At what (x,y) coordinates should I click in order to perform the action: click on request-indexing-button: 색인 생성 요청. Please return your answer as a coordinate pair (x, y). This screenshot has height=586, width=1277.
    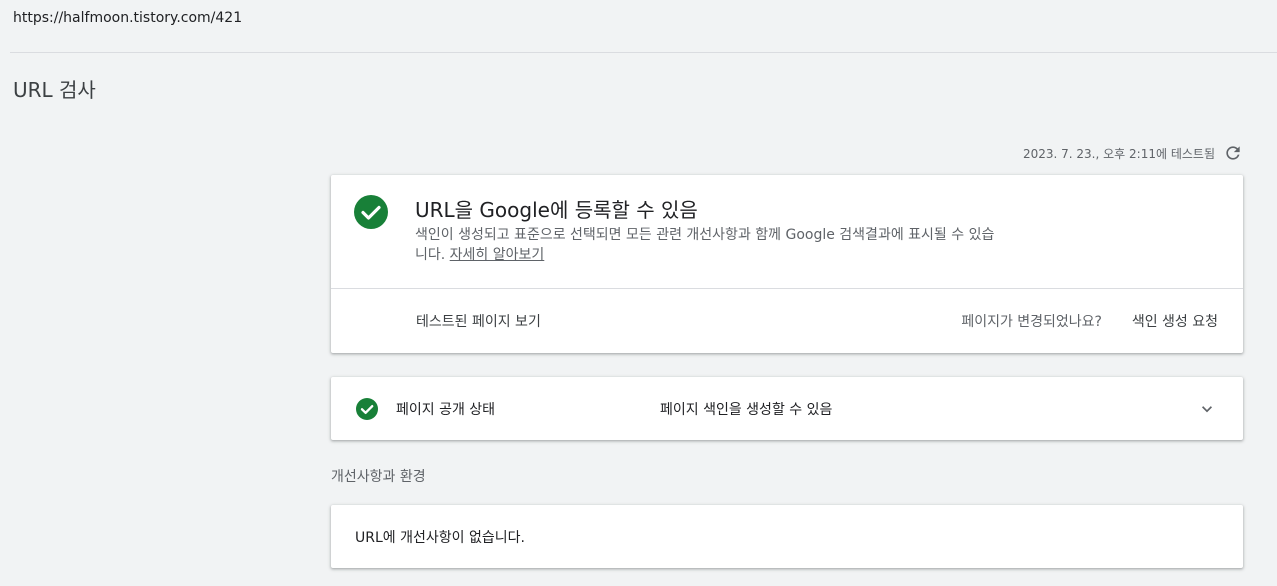
    Looking at the image, I should click on (1175, 321).